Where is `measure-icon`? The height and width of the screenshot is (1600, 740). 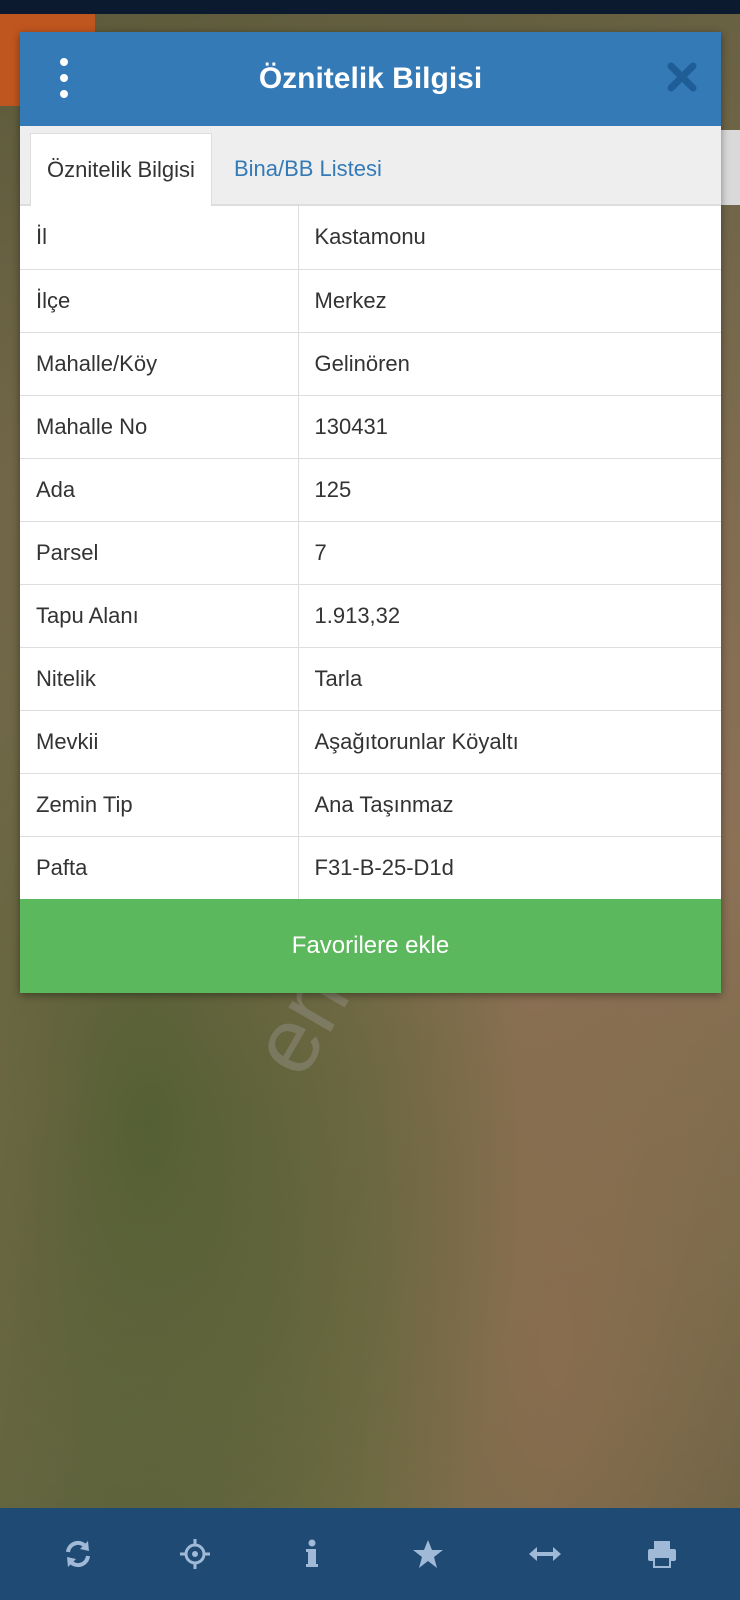 measure-icon is located at coordinates (544, 1554).